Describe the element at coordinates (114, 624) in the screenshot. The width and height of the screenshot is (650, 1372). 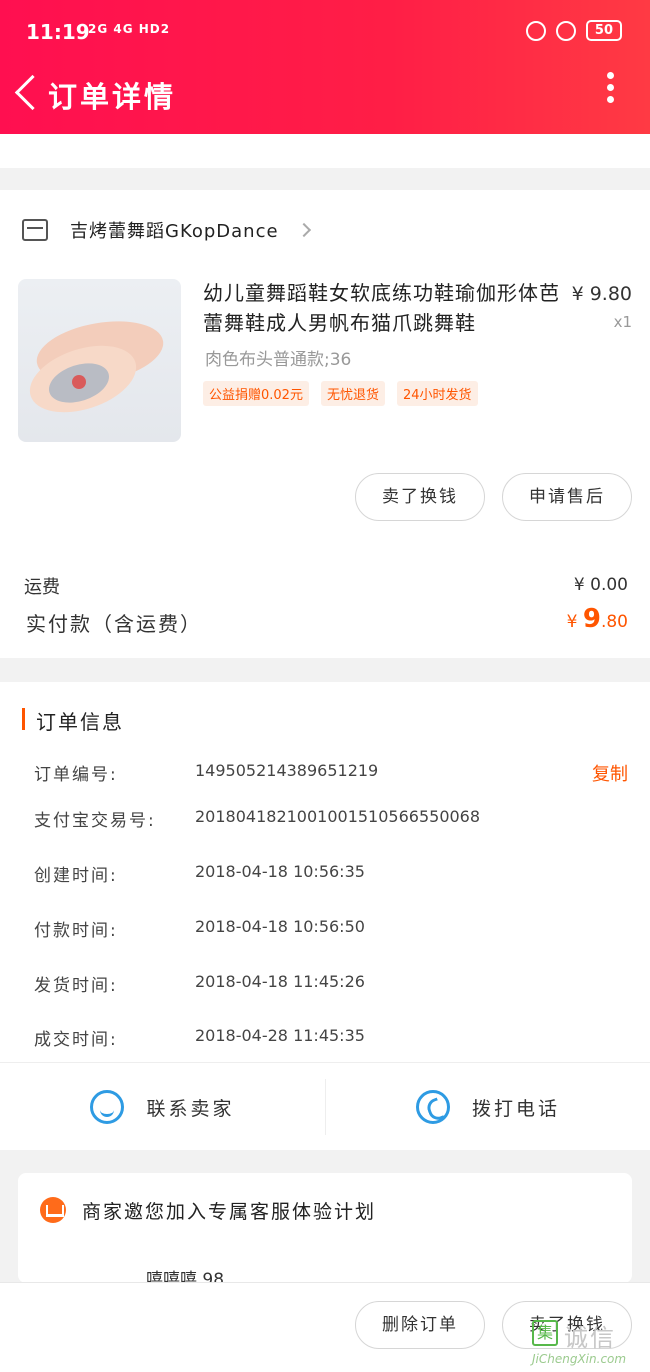
I see `paid-label: 实付款（含运费）` at that location.